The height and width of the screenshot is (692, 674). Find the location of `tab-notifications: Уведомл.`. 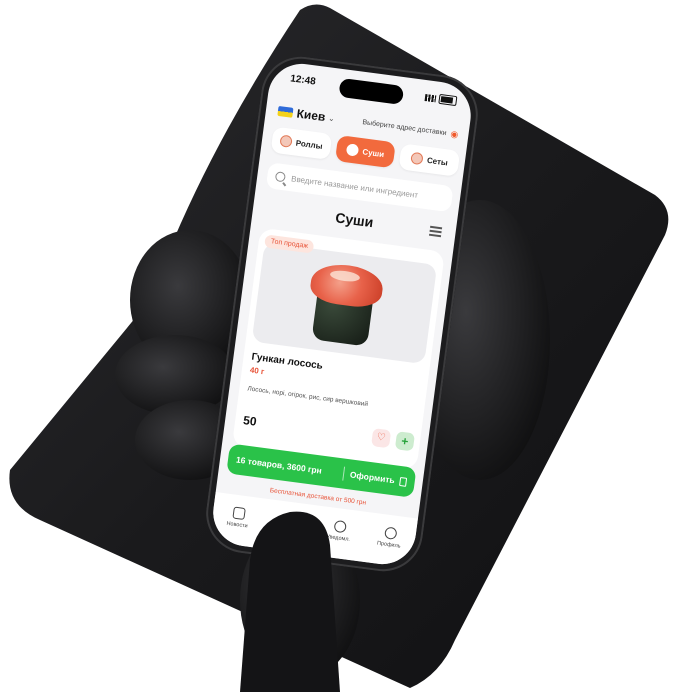

tab-notifications: Уведомл. is located at coordinates (339, 530).